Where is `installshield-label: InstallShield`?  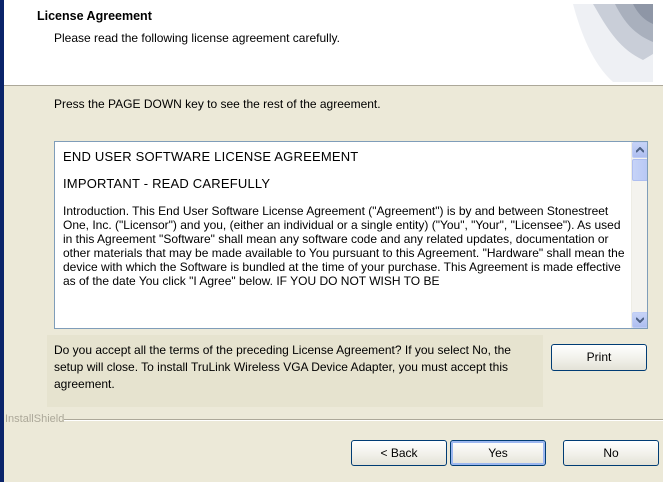 installshield-label: InstallShield is located at coordinates (35, 419).